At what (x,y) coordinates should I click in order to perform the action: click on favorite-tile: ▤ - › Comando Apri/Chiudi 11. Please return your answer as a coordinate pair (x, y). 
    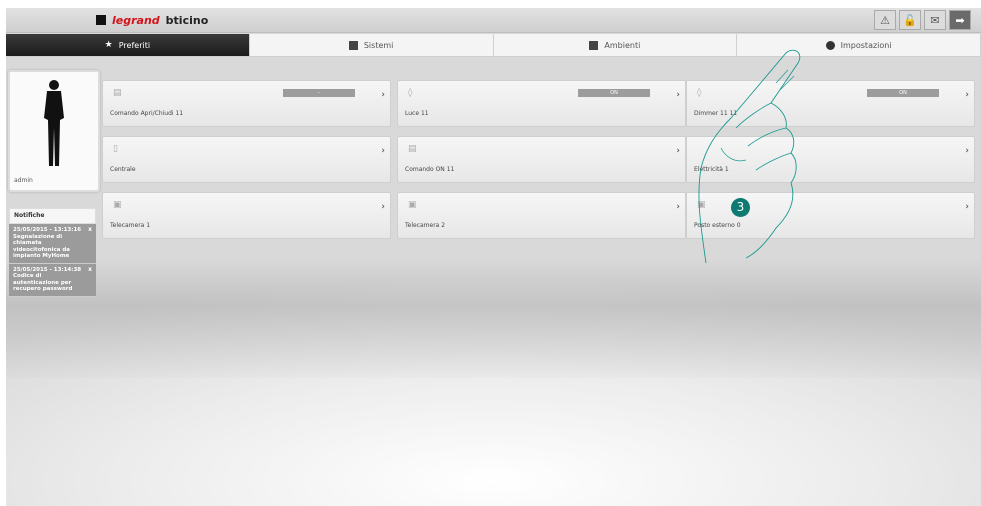
    Looking at the image, I should click on (246, 103).